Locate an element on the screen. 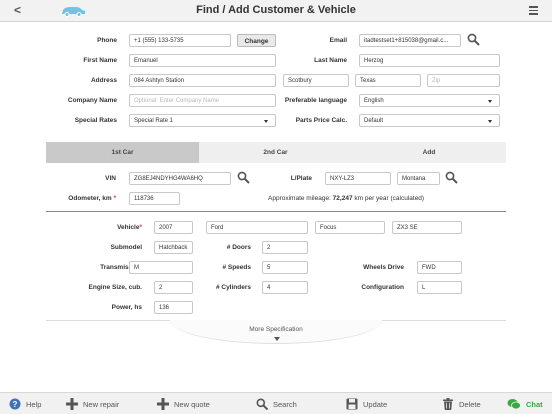 This screenshot has height=414, width=552. search-email-icon is located at coordinates (473, 39).